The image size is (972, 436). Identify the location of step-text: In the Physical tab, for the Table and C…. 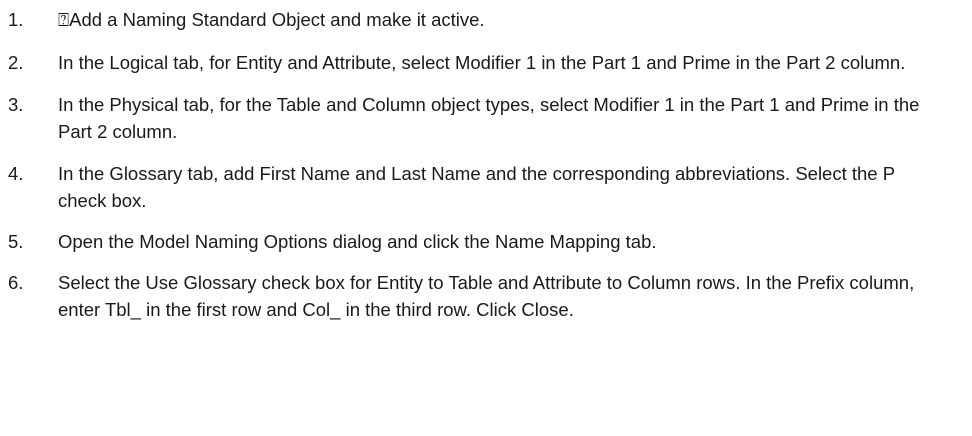
(489, 118).